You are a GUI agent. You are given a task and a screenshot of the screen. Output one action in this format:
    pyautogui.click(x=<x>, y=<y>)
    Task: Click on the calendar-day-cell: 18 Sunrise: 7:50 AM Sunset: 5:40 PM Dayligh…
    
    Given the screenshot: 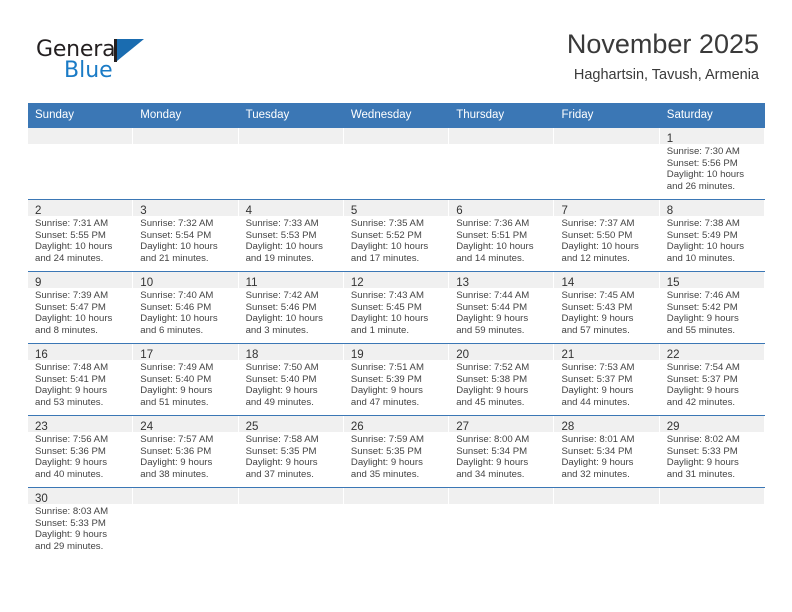 What is the action you would take?
    pyautogui.click(x=291, y=379)
    